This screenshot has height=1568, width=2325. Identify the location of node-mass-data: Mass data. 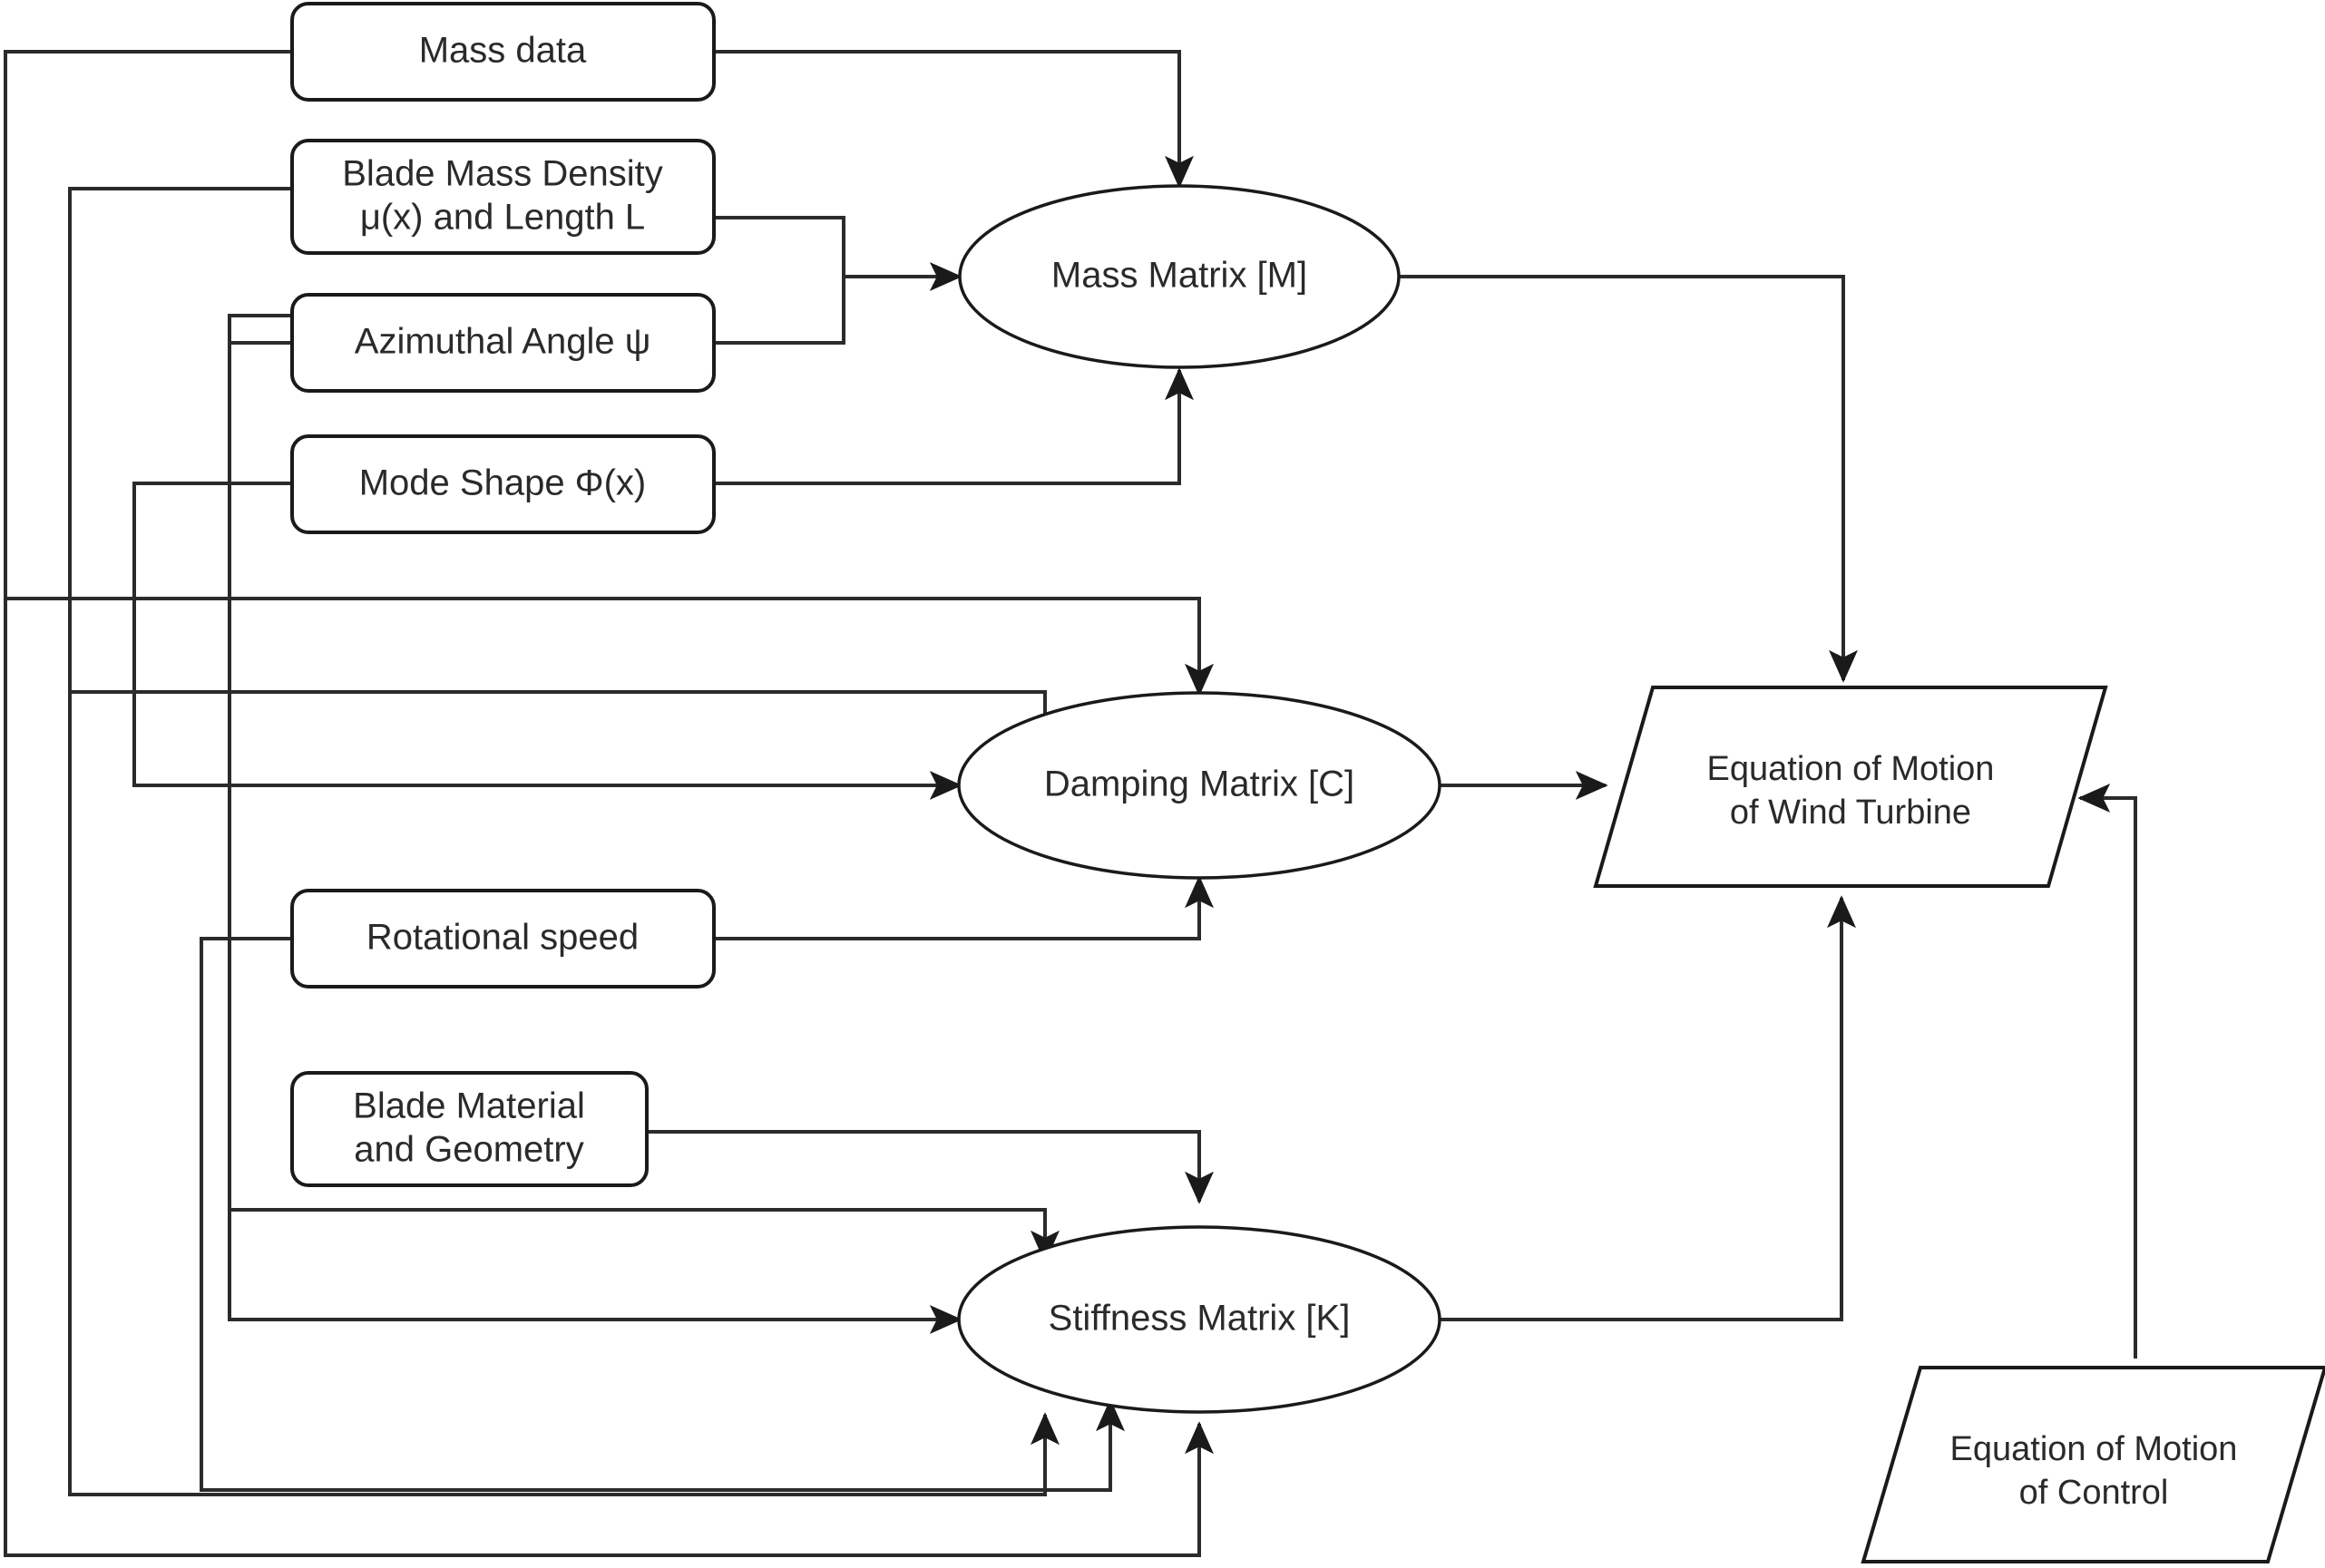
(503, 52).